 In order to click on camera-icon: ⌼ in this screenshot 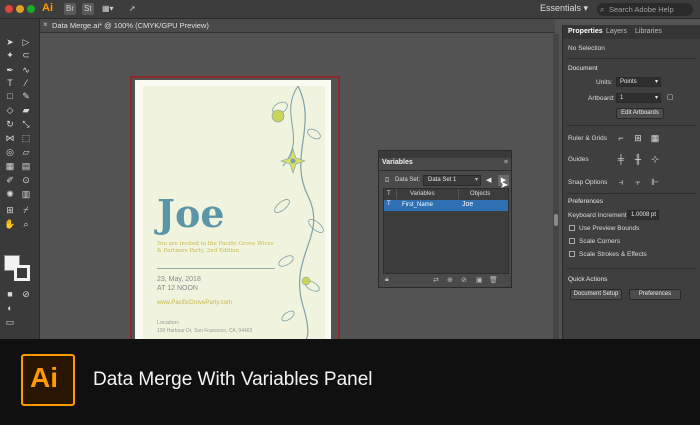, I will do `click(387, 181)`.